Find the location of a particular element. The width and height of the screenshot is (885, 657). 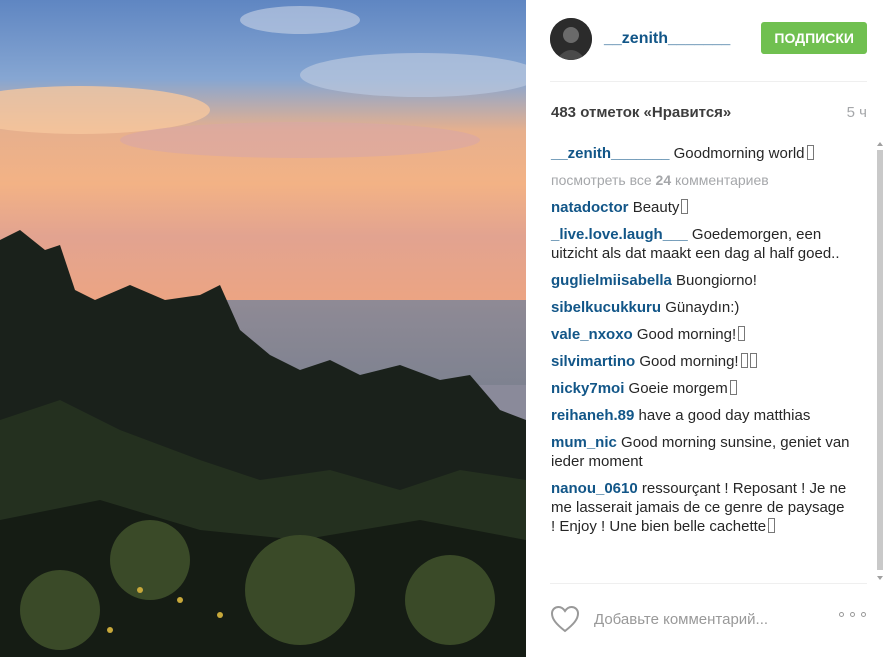

scroll-thumb is located at coordinates (880, 360).